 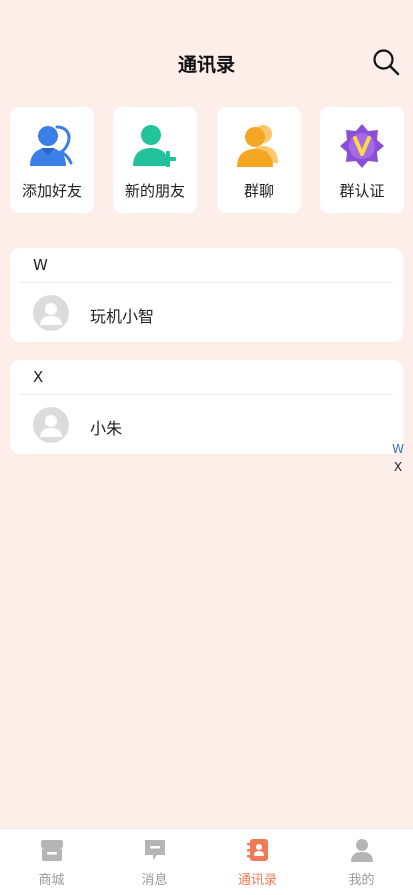 I want to click on tab-contacts-label: 通讯录, so click(x=257, y=880).